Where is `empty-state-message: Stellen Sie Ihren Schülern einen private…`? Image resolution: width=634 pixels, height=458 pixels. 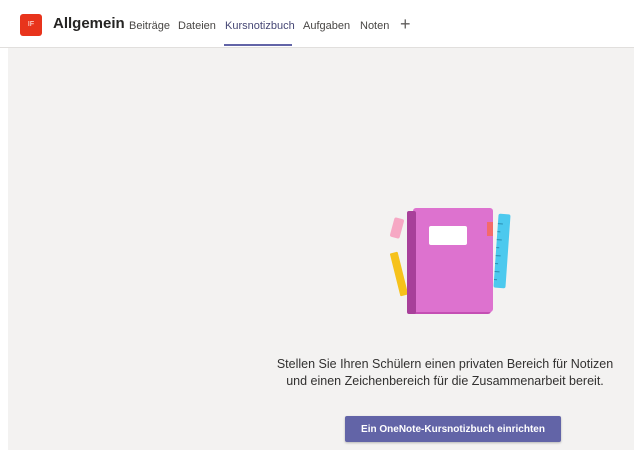
empty-state-message: Stellen Sie Ihren Schülern einen private… is located at coordinates (444, 373).